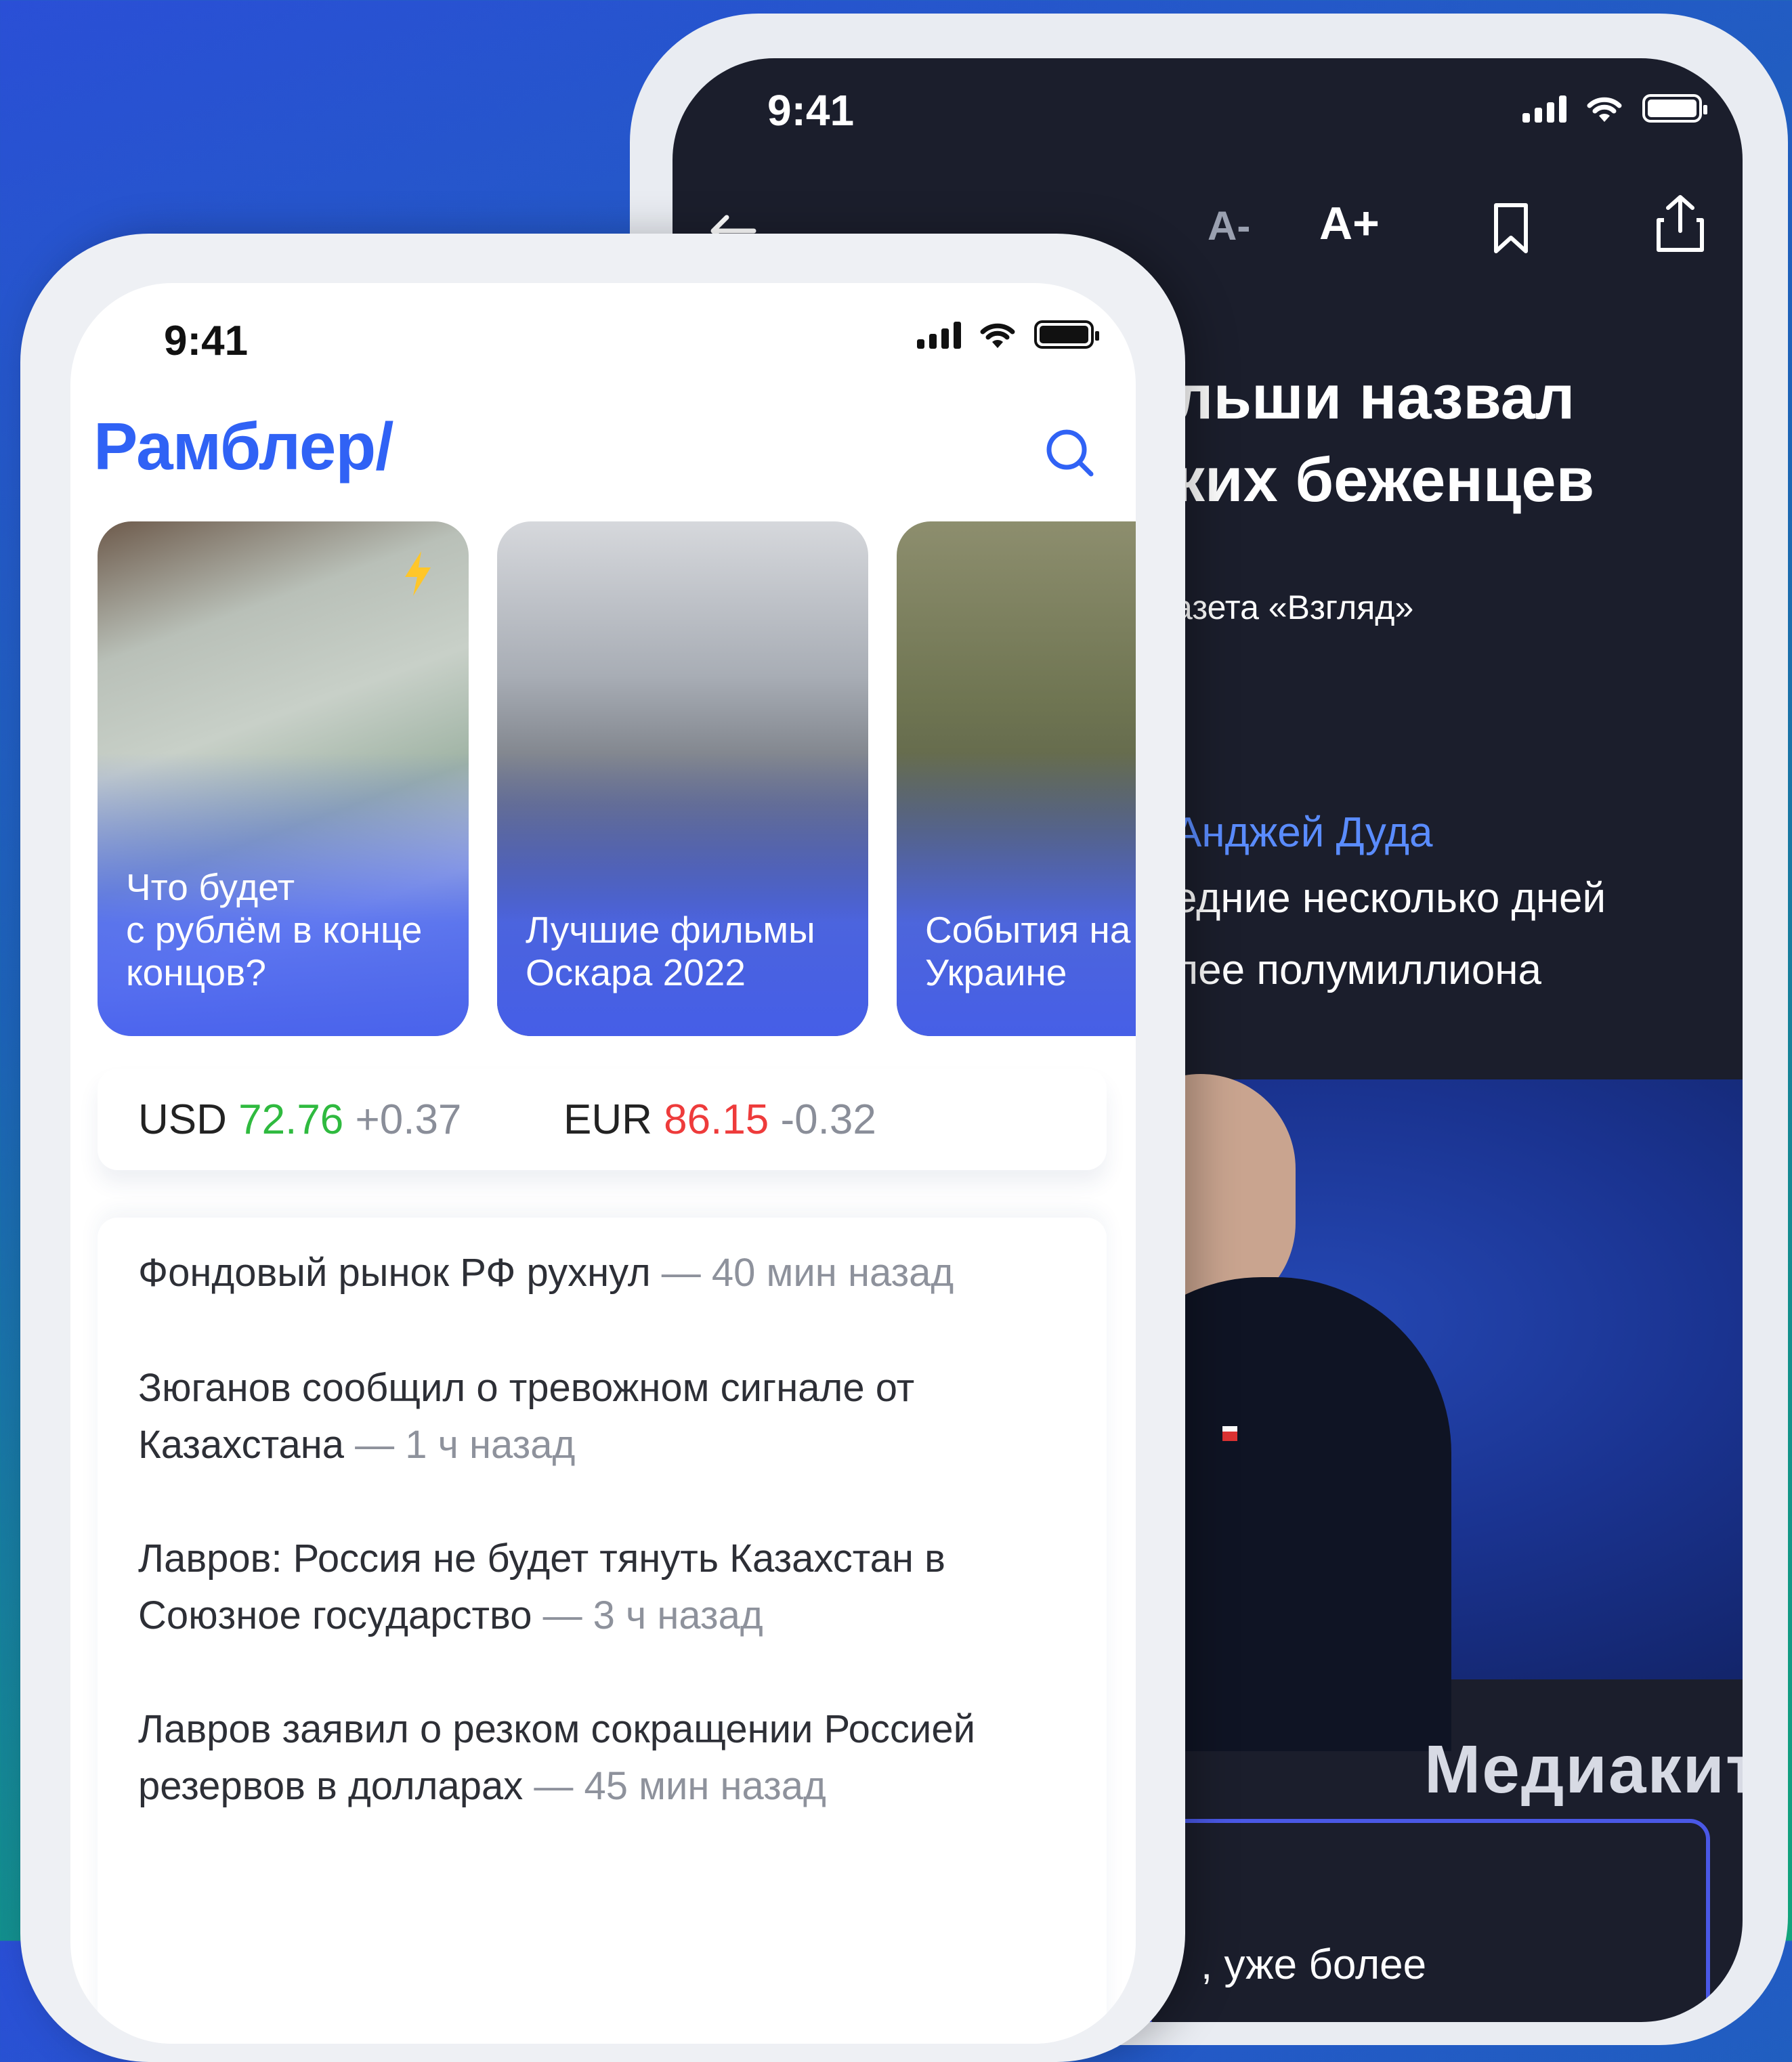 Image resolution: width=1792 pixels, height=2062 pixels. What do you see at coordinates (674, 1786) in the screenshot?
I see `news-time: — 45 мин назад` at bounding box center [674, 1786].